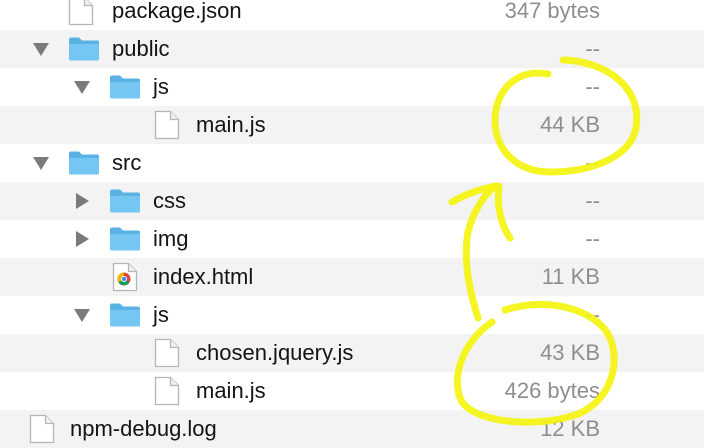 The height and width of the screenshot is (448, 704). I want to click on chrome-html-file-icon, so click(125, 277).